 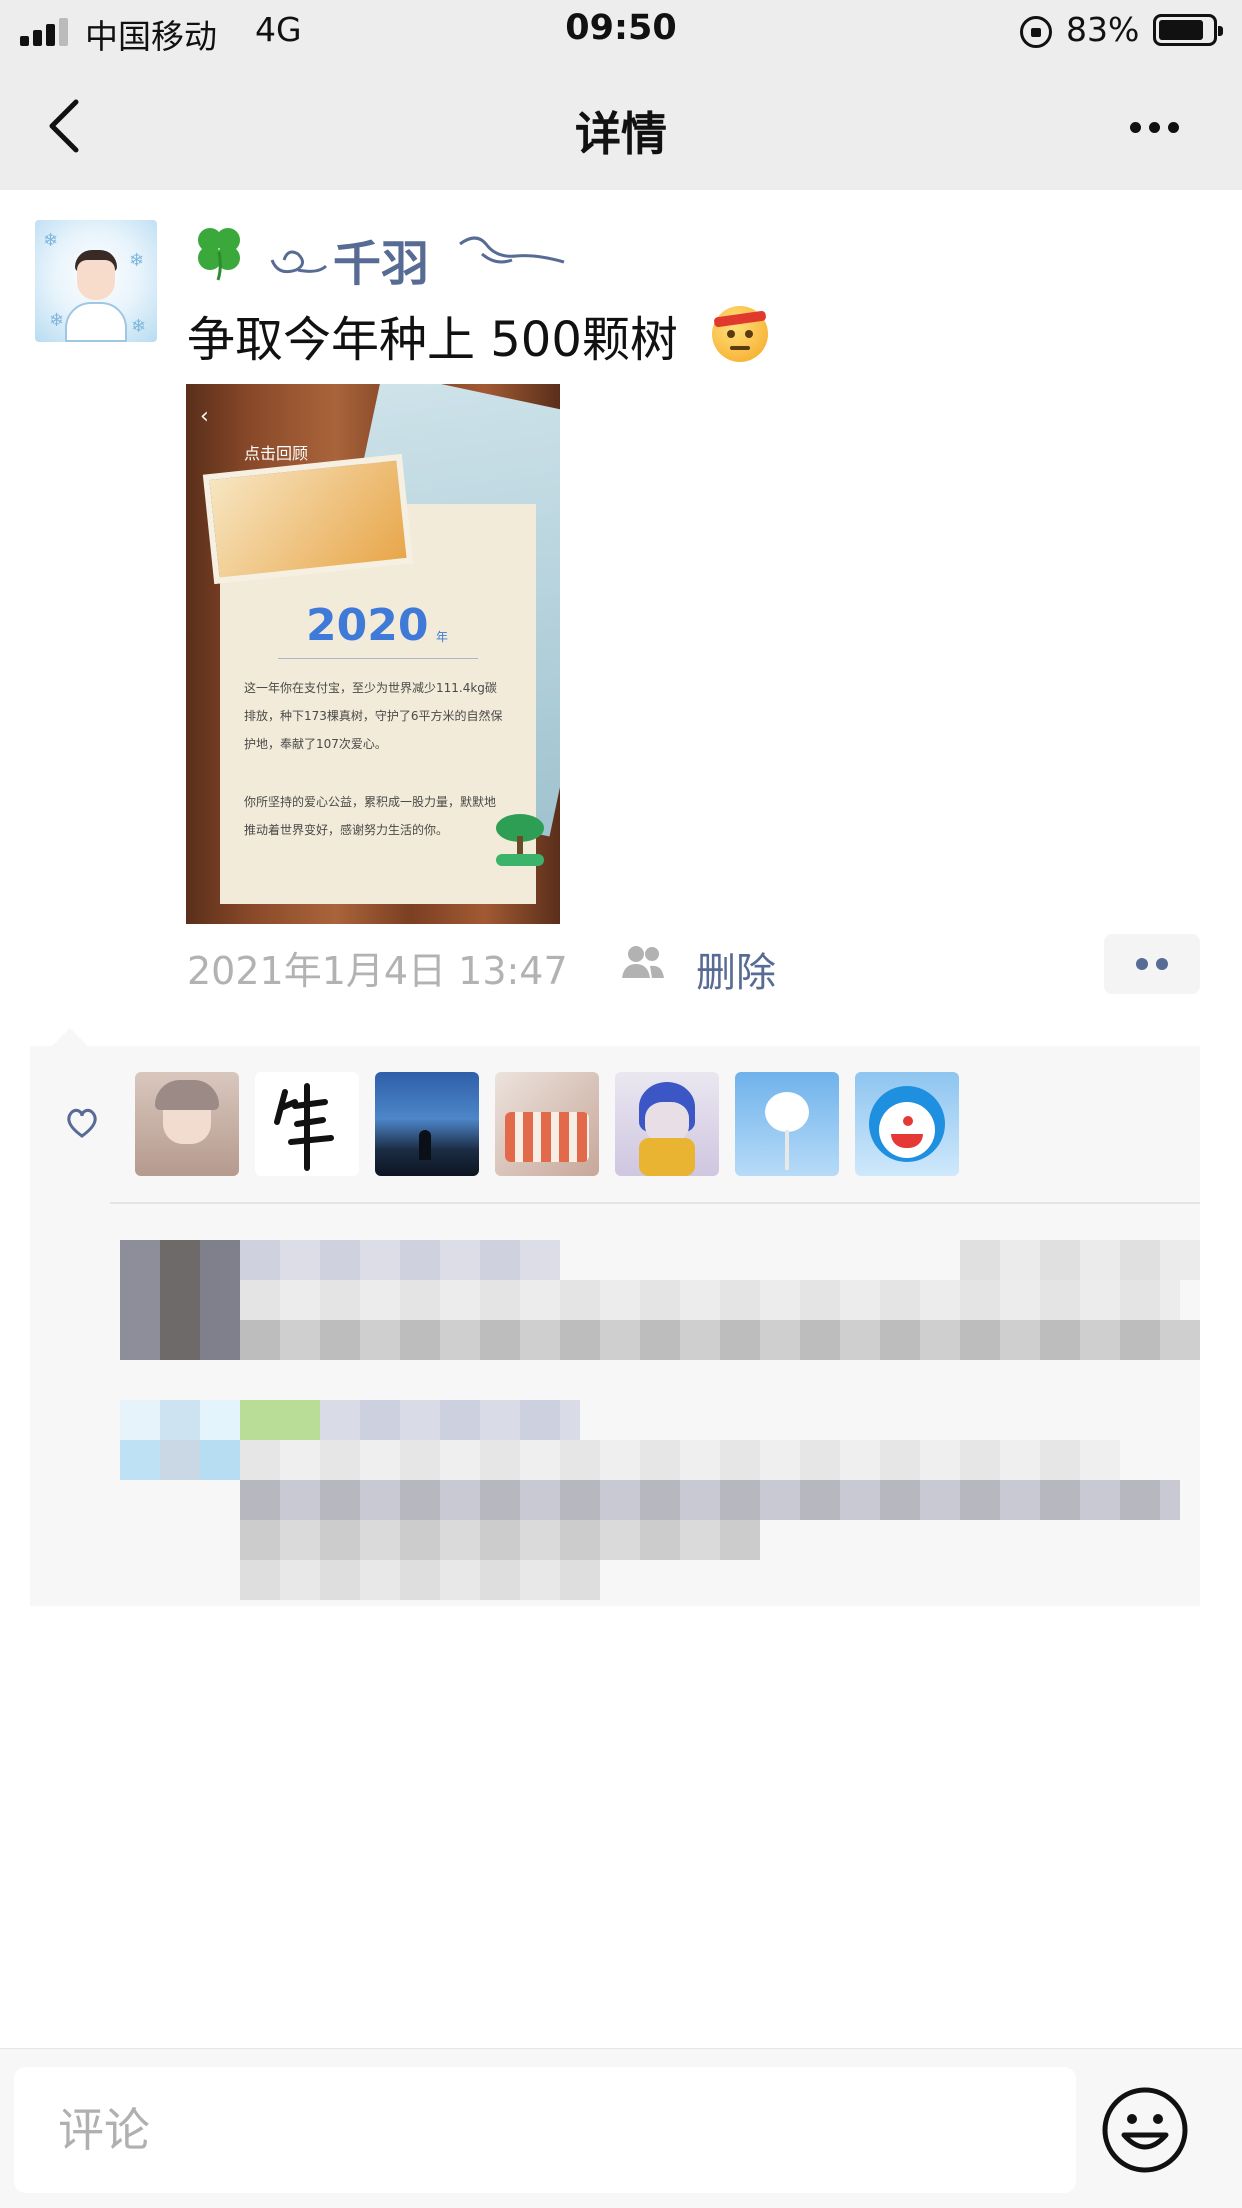 I want to click on like-comment-menu-button, so click(x=1152, y=964).